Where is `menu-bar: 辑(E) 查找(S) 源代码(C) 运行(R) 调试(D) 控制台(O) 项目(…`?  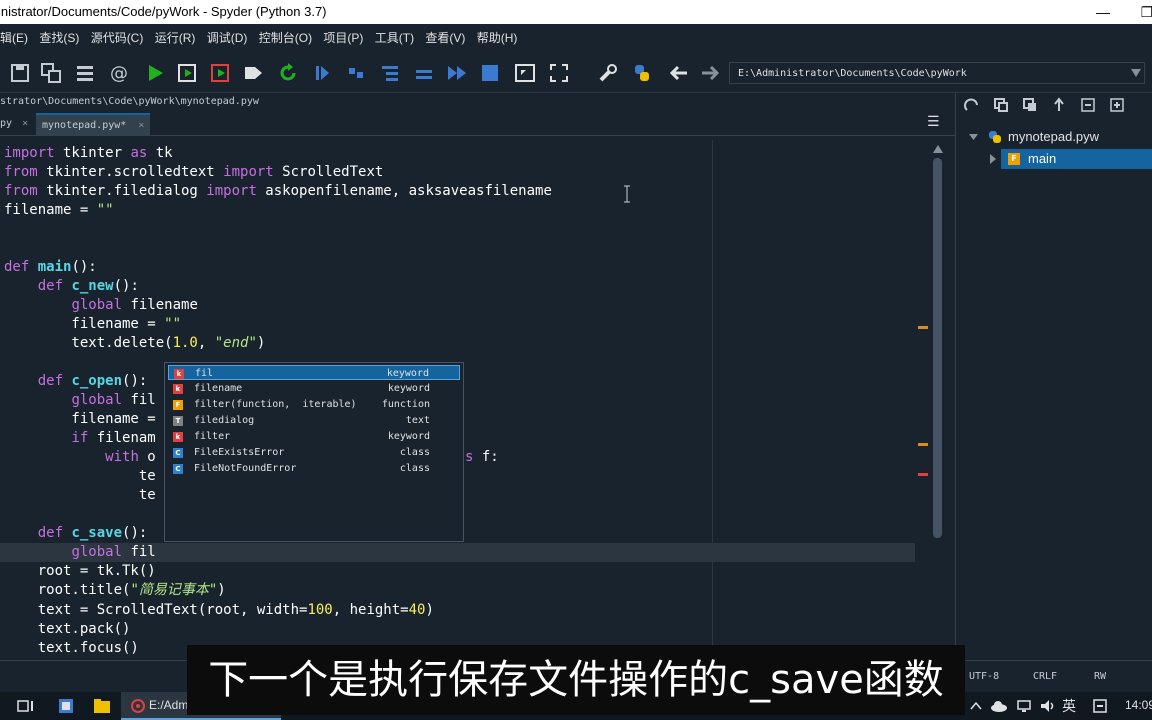
menu-bar: 辑(E) 查找(S) 源代码(C) 运行(R) 调试(D) 控制台(O) 项目(… is located at coordinates (576, 38).